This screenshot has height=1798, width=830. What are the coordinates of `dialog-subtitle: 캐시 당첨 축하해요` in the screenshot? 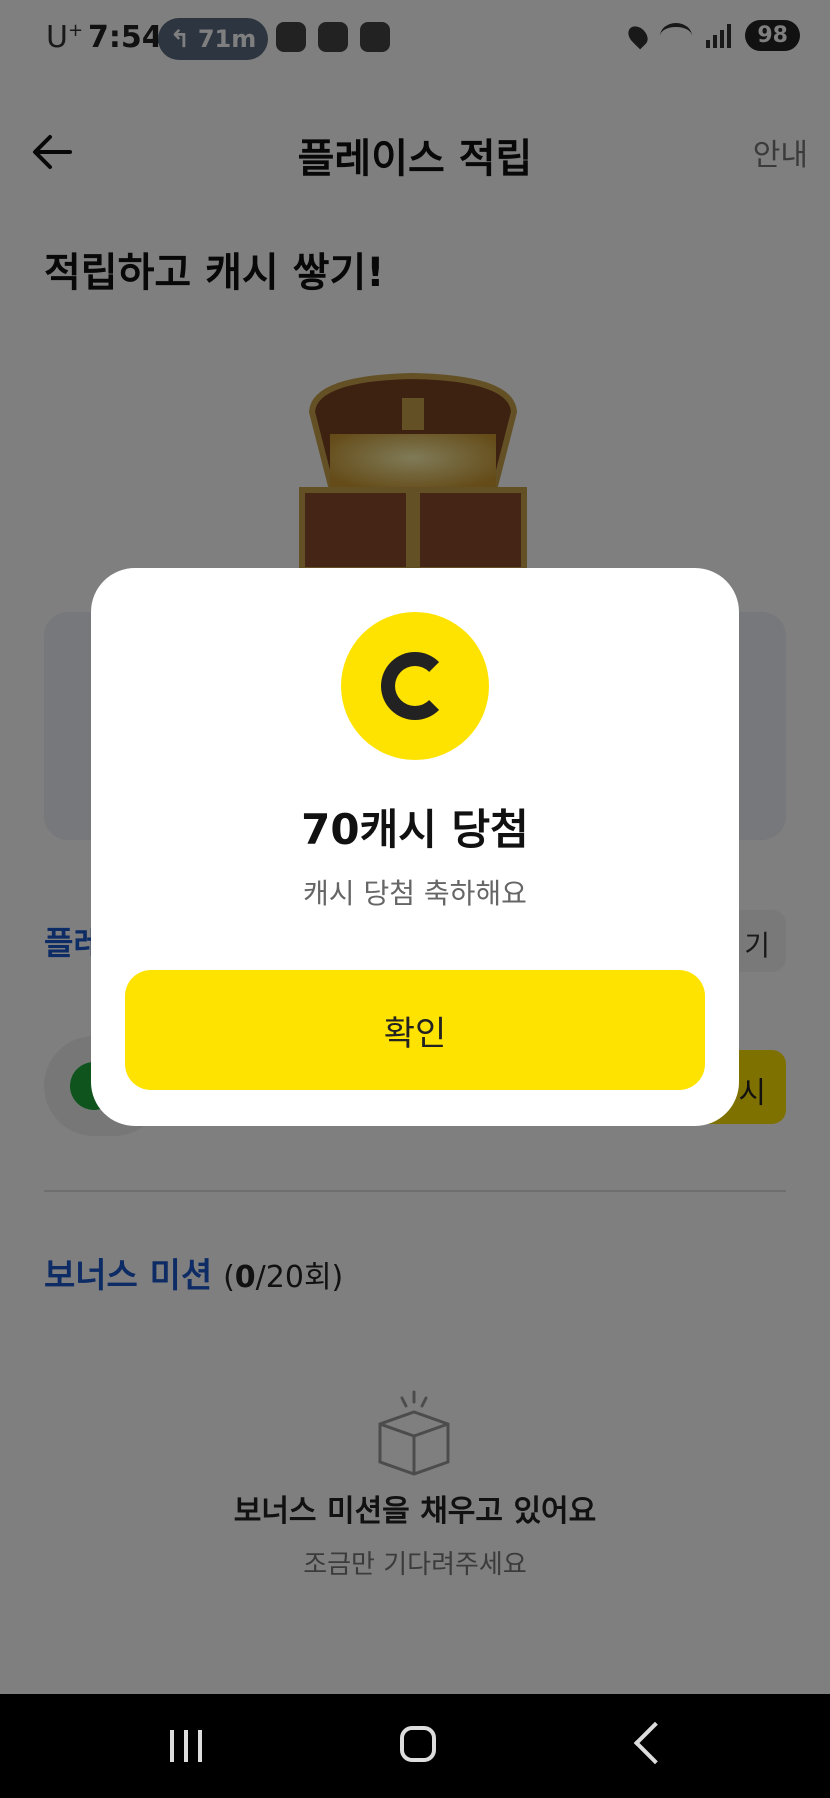 It's located at (415, 893).